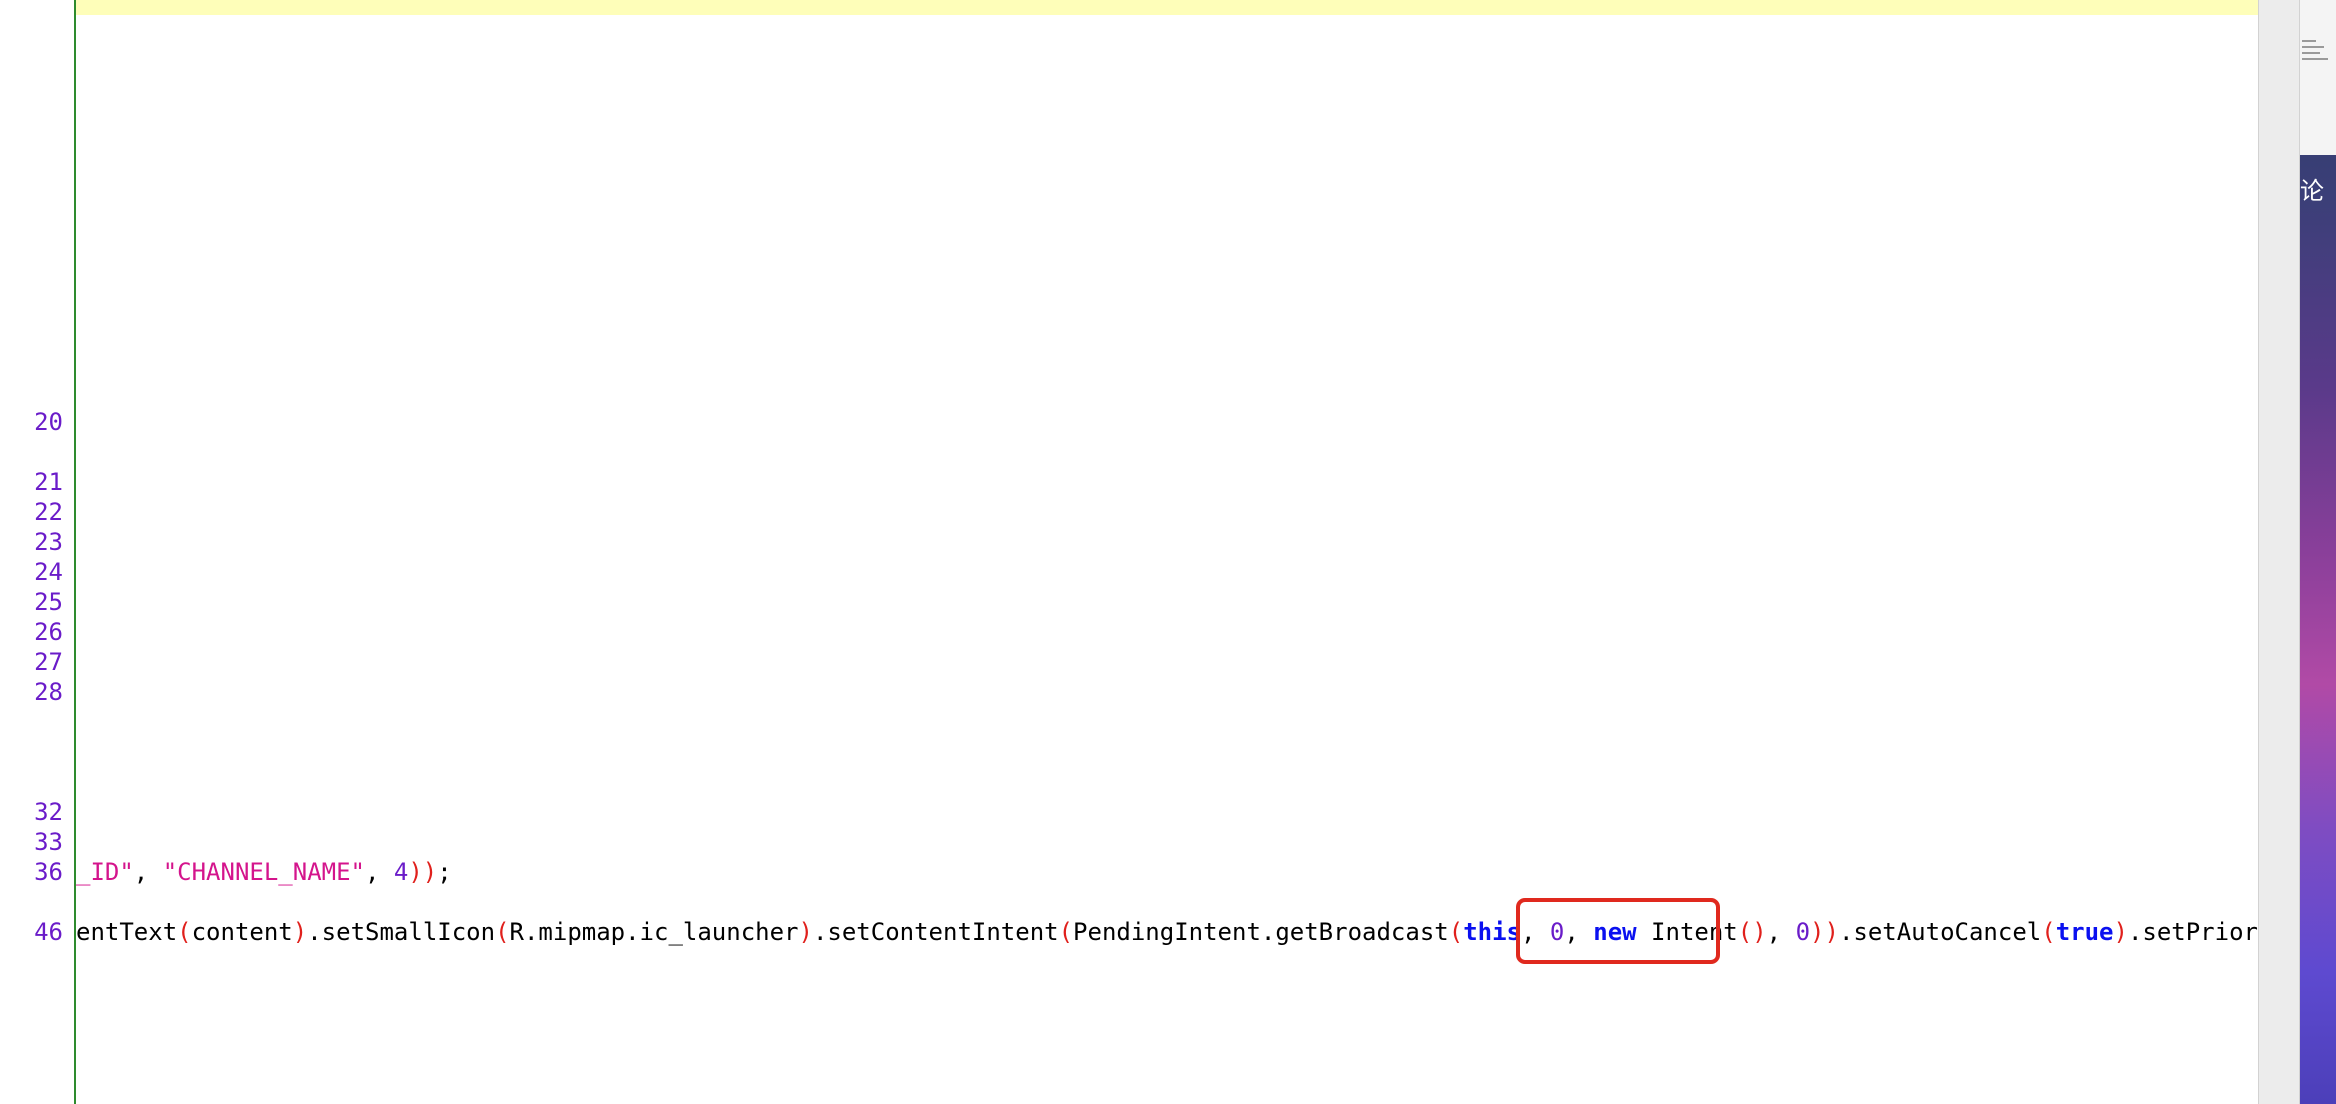  I want to click on code-line-36: _ID", "CHANNEL_NAME", 4));, so click(264, 872).